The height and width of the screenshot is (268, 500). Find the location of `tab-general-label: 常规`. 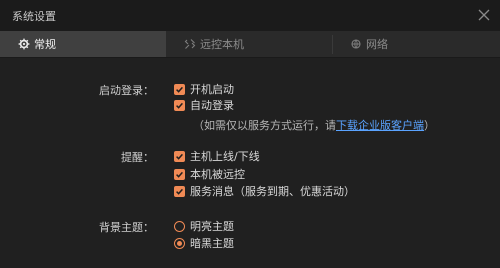

tab-general-label: 常规 is located at coordinates (45, 44).